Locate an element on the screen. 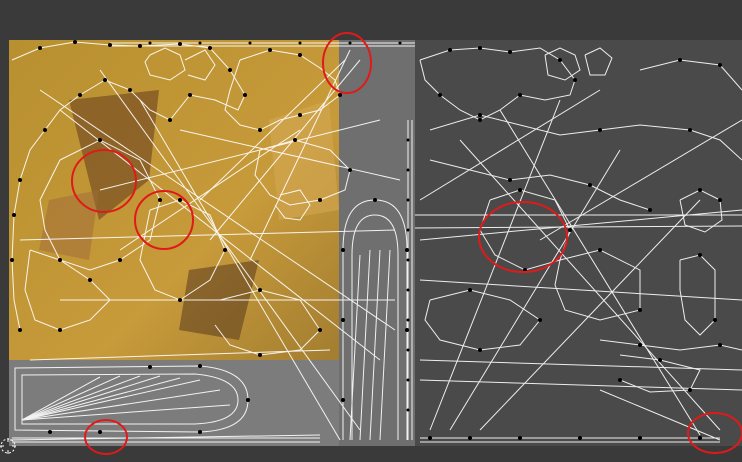 Image resolution: width=742 pixels, height=462 pixels. top-highlight is located at coordinates (347, 63).